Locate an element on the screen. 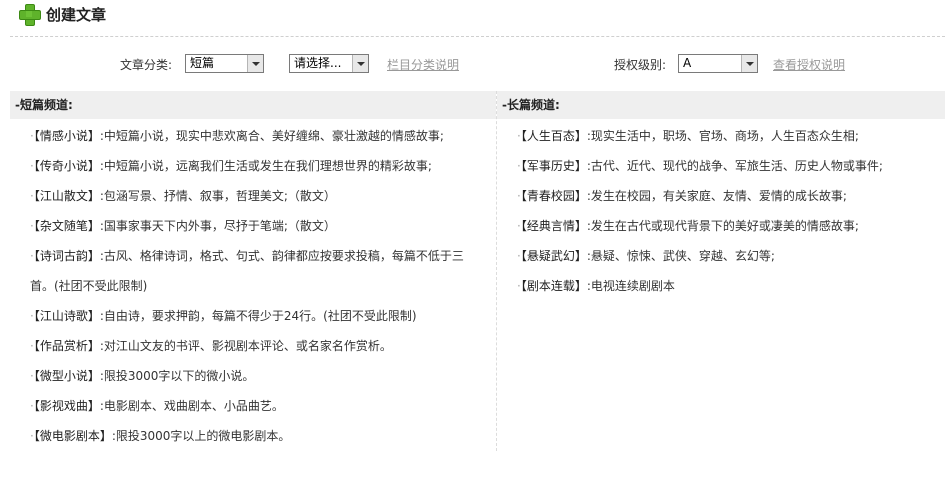 This screenshot has height=478, width=945. item-tag: 【军事历史】 is located at coordinates (553, 166).